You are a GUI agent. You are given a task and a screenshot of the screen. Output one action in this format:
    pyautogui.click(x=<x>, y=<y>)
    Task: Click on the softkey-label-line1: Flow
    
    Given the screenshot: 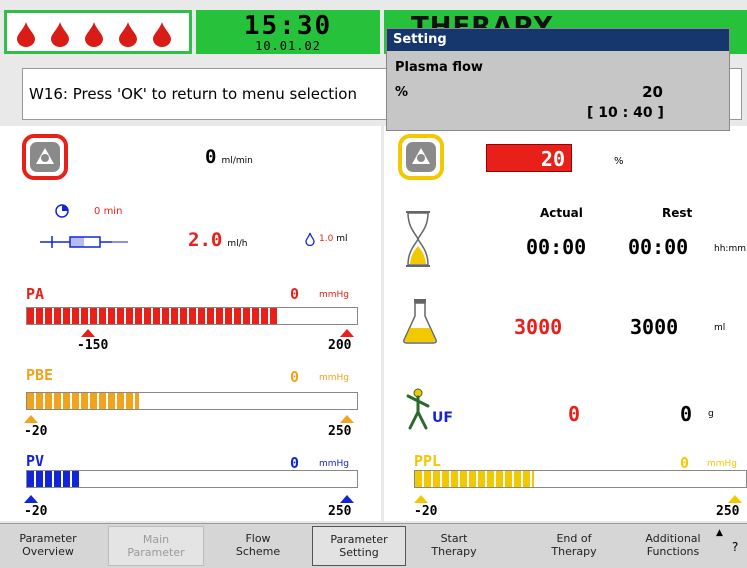 What is the action you would take?
    pyautogui.click(x=258, y=538)
    